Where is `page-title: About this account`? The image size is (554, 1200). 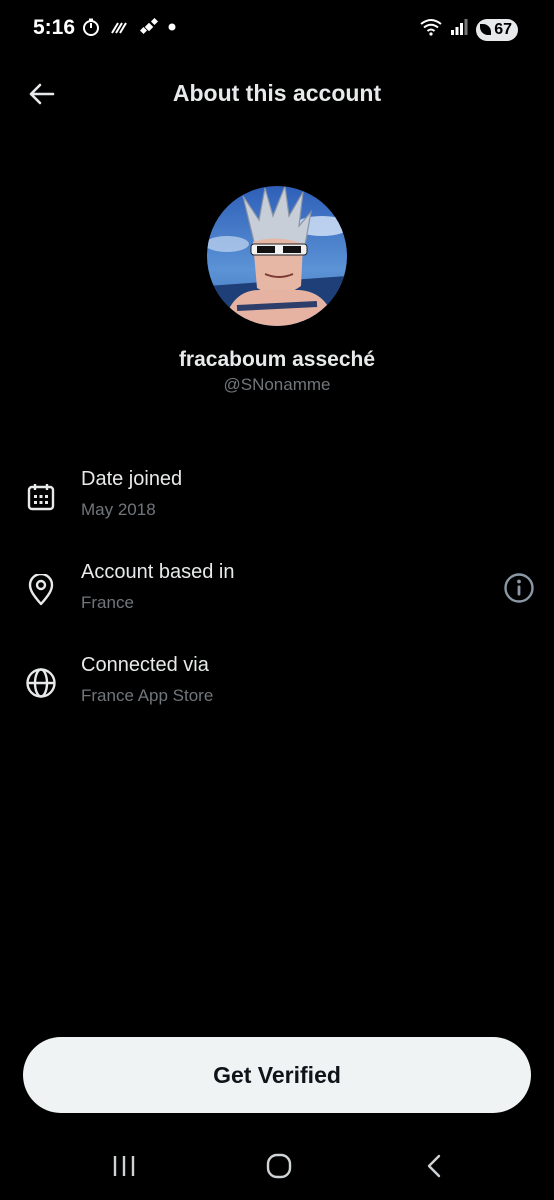
page-title: About this account is located at coordinates (277, 93).